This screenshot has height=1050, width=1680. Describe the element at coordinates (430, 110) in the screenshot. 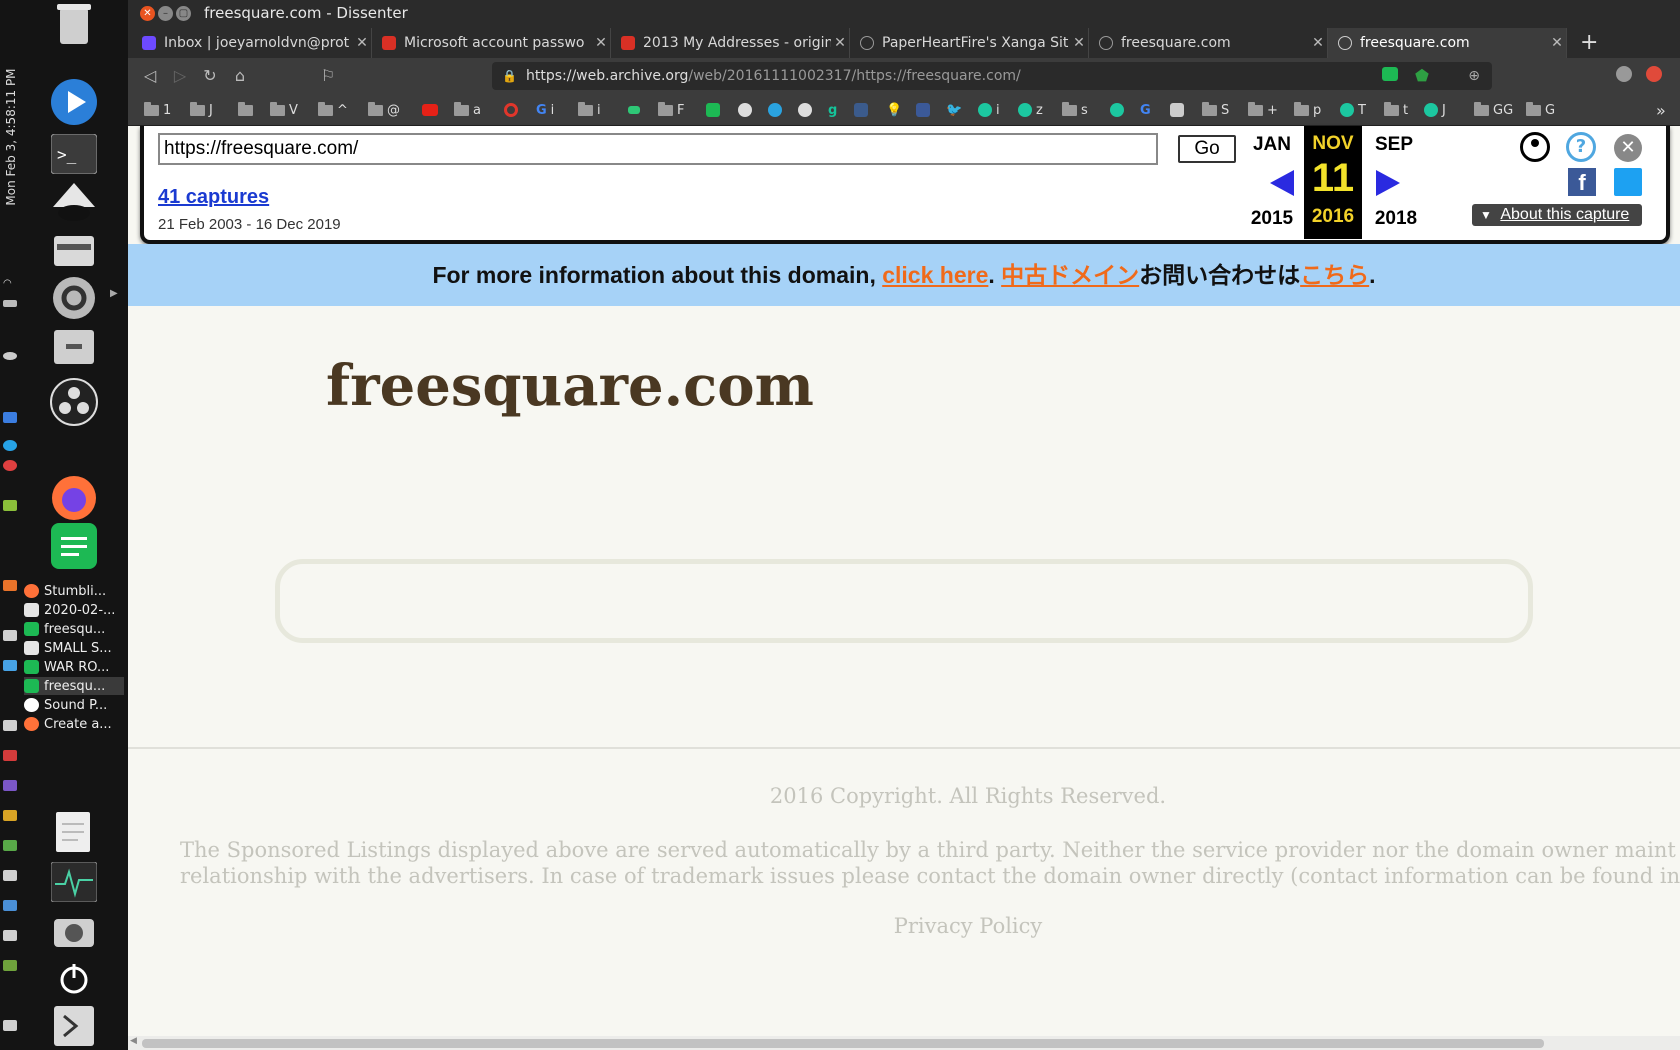

I see `youtube-icon` at that location.